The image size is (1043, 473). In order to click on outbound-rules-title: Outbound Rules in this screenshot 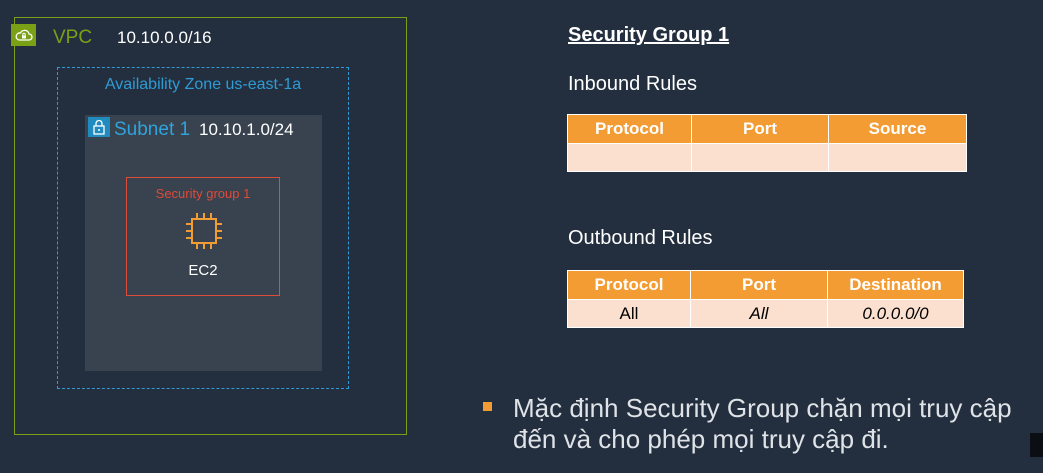, I will do `click(640, 238)`.